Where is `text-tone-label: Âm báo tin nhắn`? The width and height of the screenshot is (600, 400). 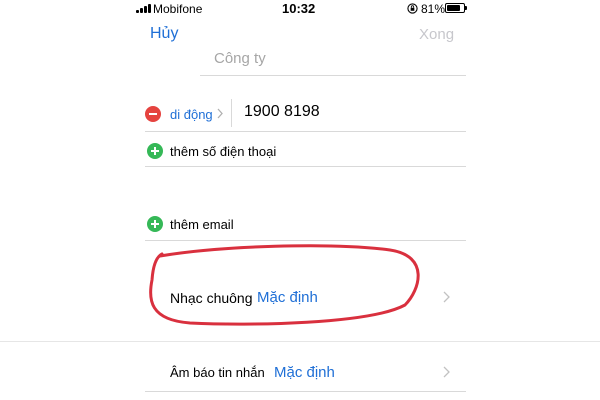 text-tone-label: Âm báo tin nhắn is located at coordinates (217, 372).